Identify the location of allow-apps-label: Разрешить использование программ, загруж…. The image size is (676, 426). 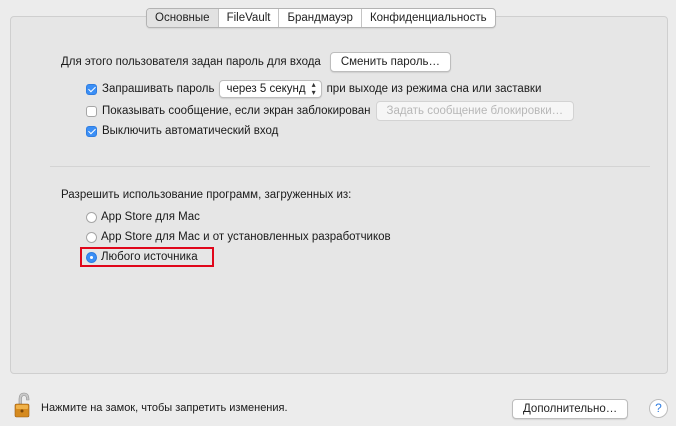
(206, 195).